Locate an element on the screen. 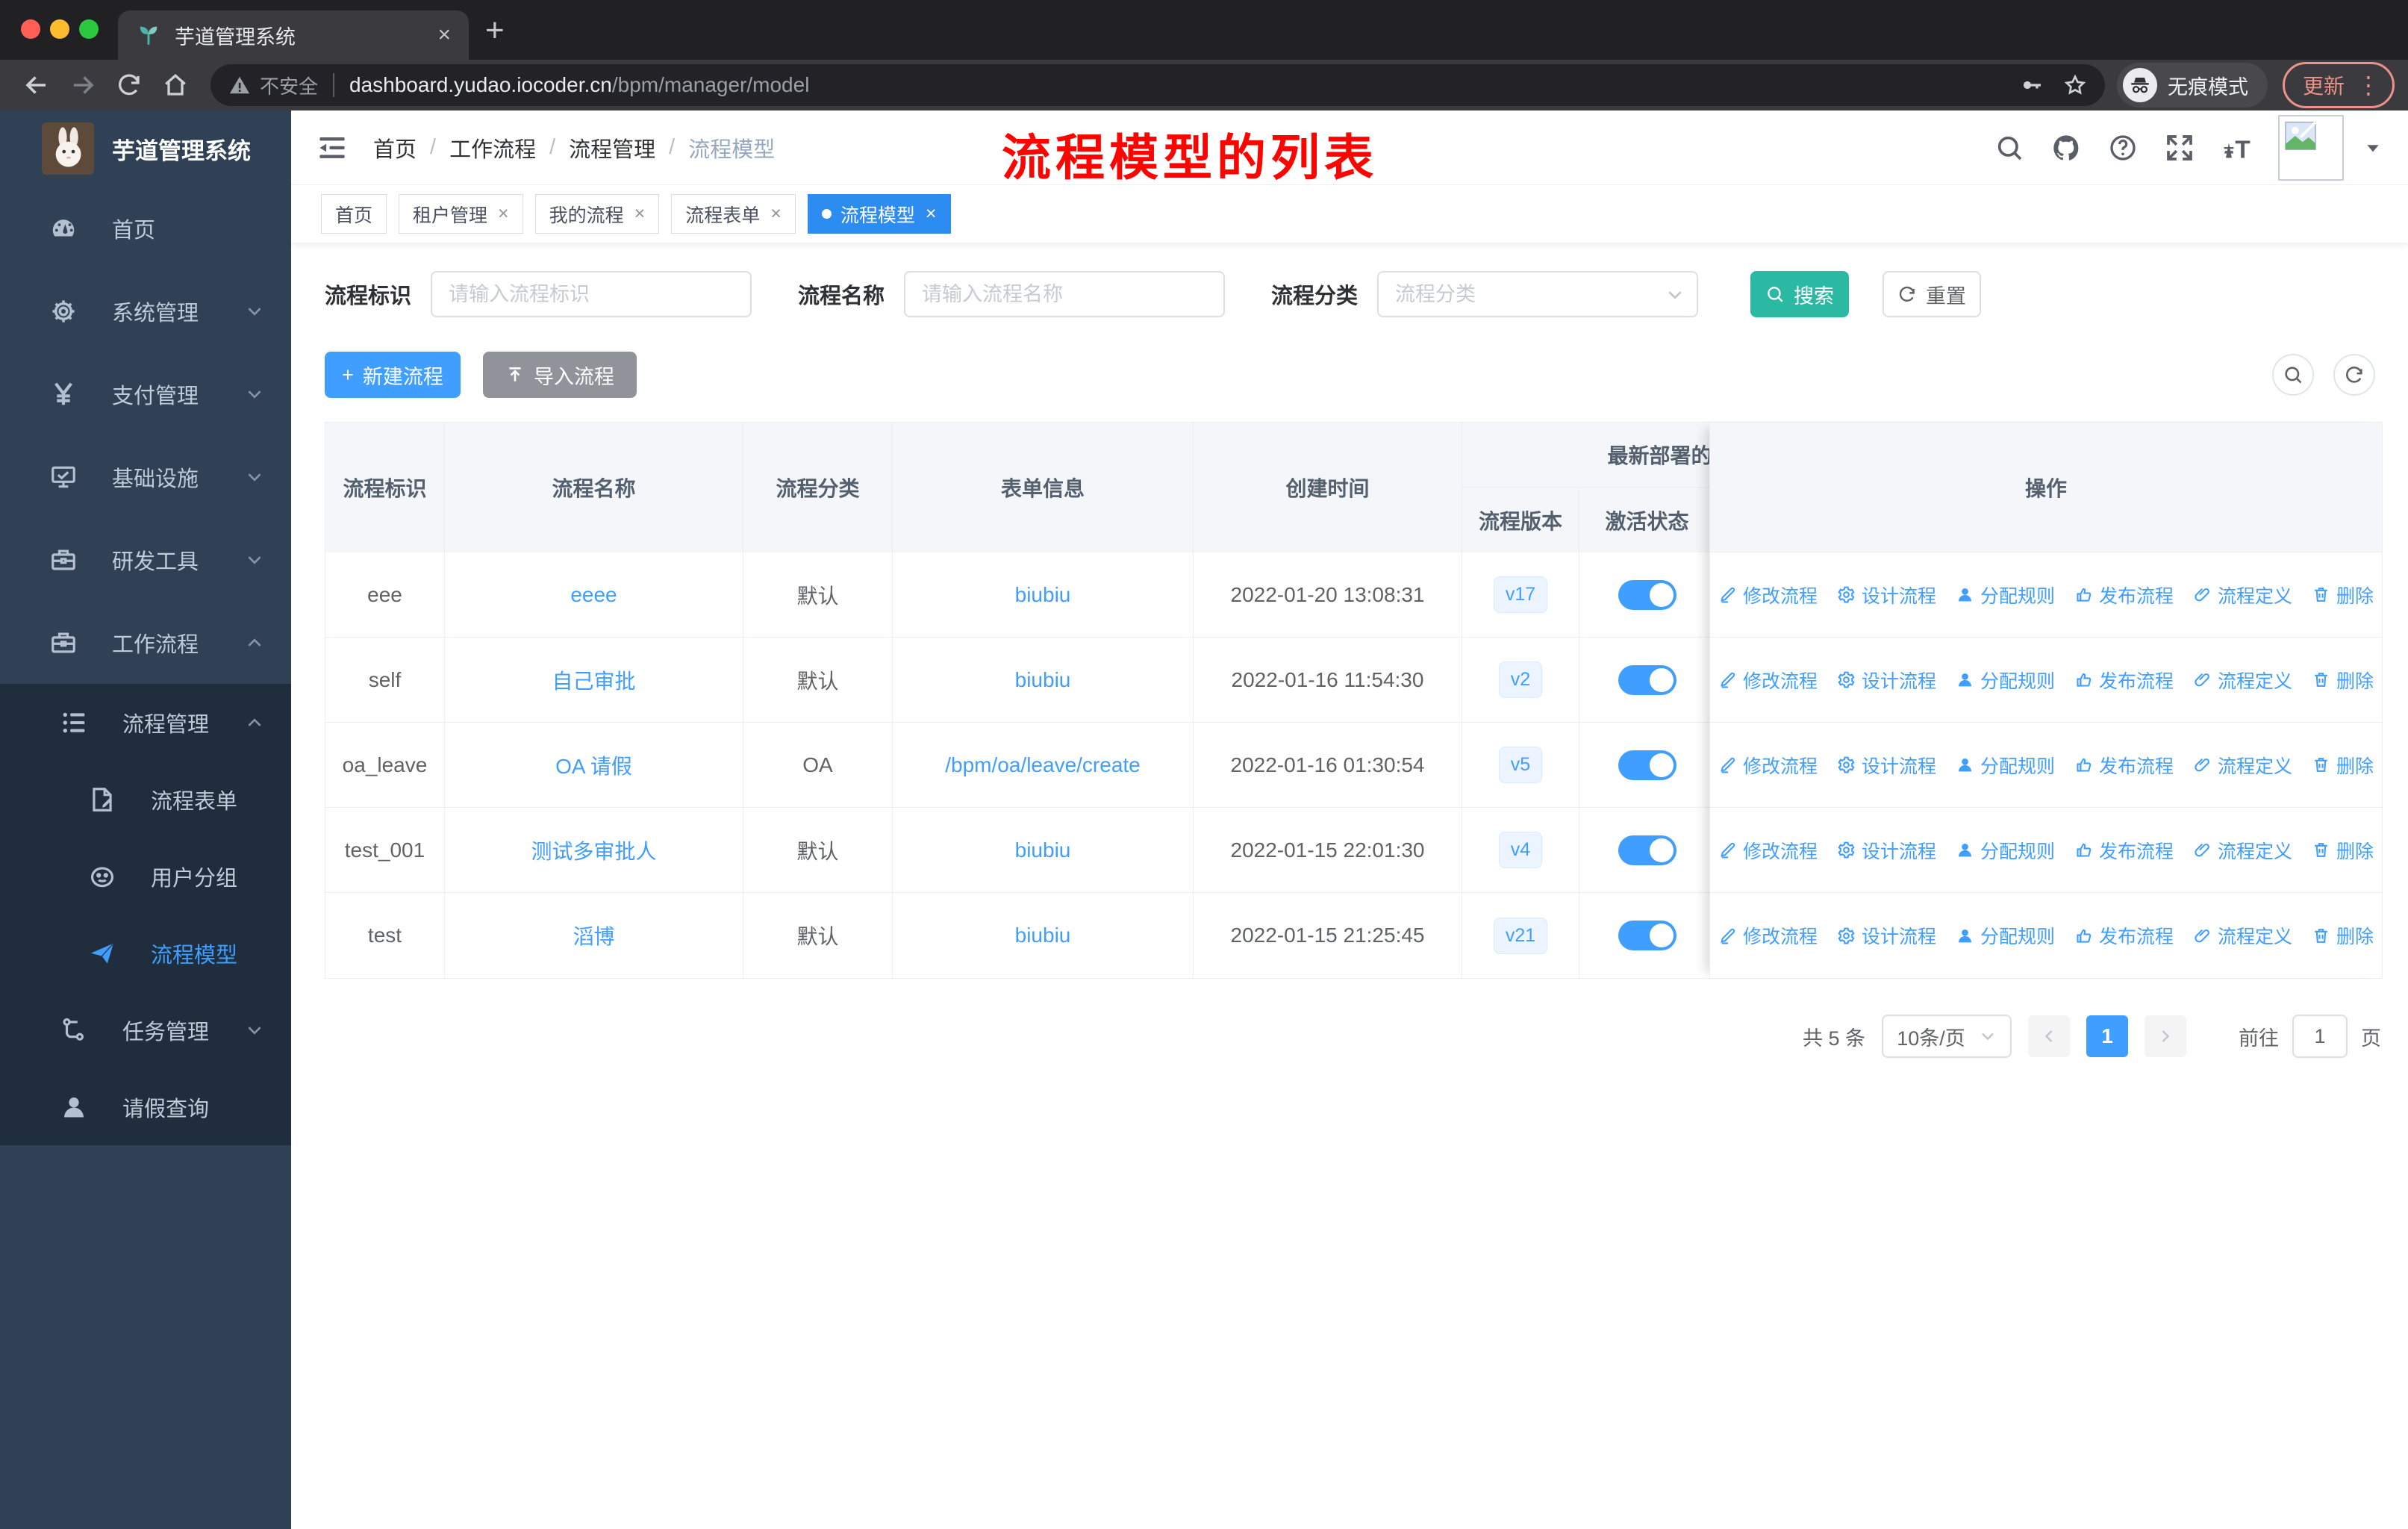 This screenshot has height=1529, width=2408. tab-chip: 租户管理 × is located at coordinates (461, 214).